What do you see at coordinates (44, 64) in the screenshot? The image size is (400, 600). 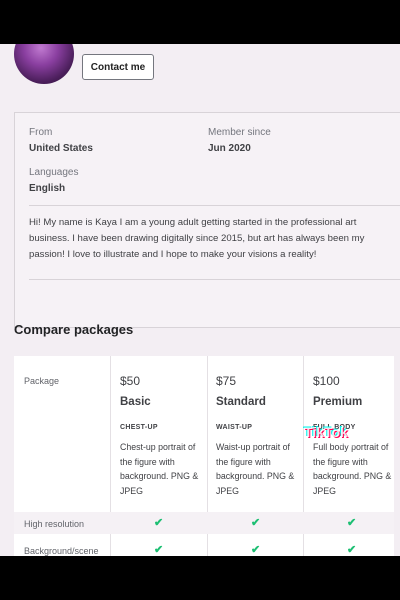 I see `avatar` at bounding box center [44, 64].